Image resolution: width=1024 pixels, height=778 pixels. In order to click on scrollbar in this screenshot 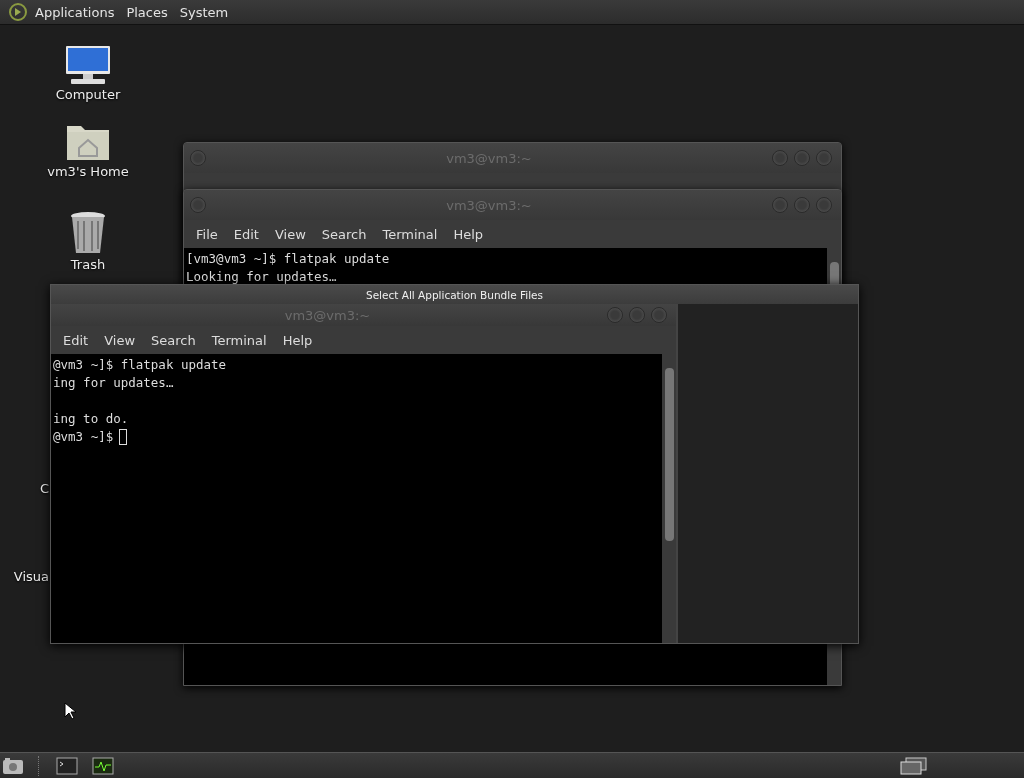, I will do `click(669, 498)`.